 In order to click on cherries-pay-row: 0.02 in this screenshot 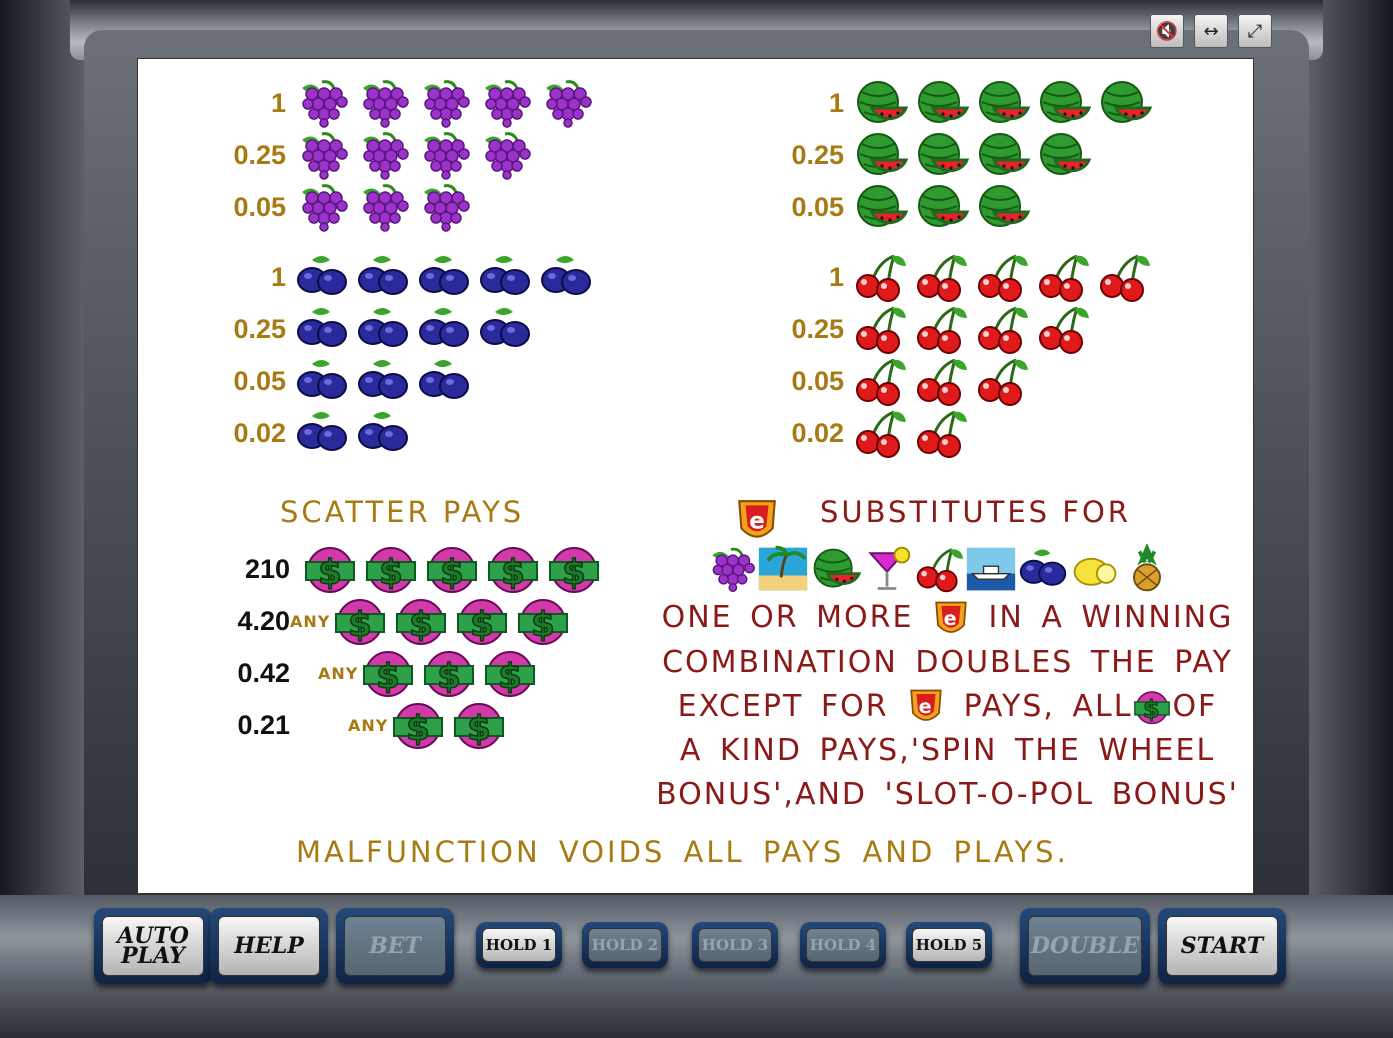, I will do `click(864, 433)`.